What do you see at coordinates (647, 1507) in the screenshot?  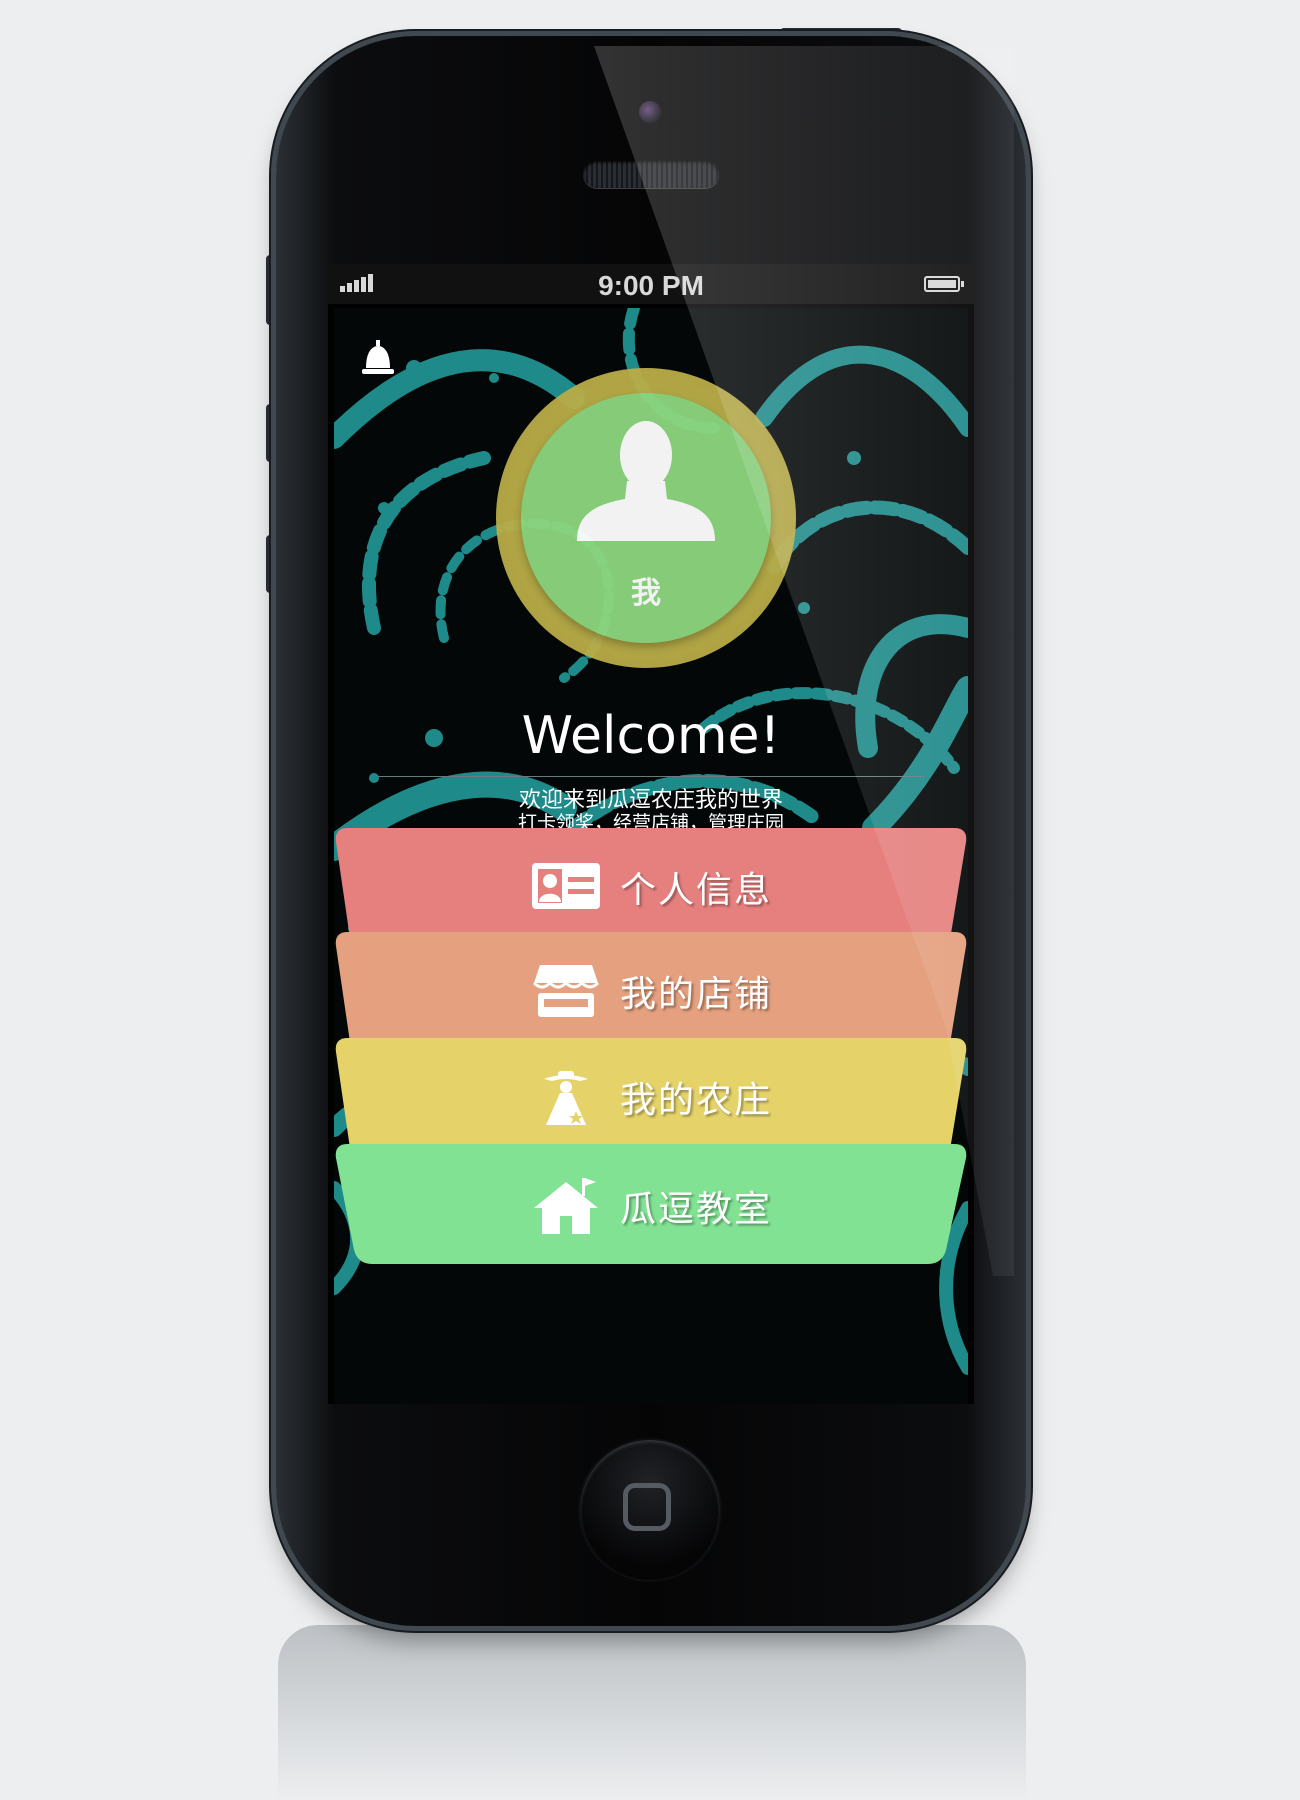 I see `home-square-icon` at bounding box center [647, 1507].